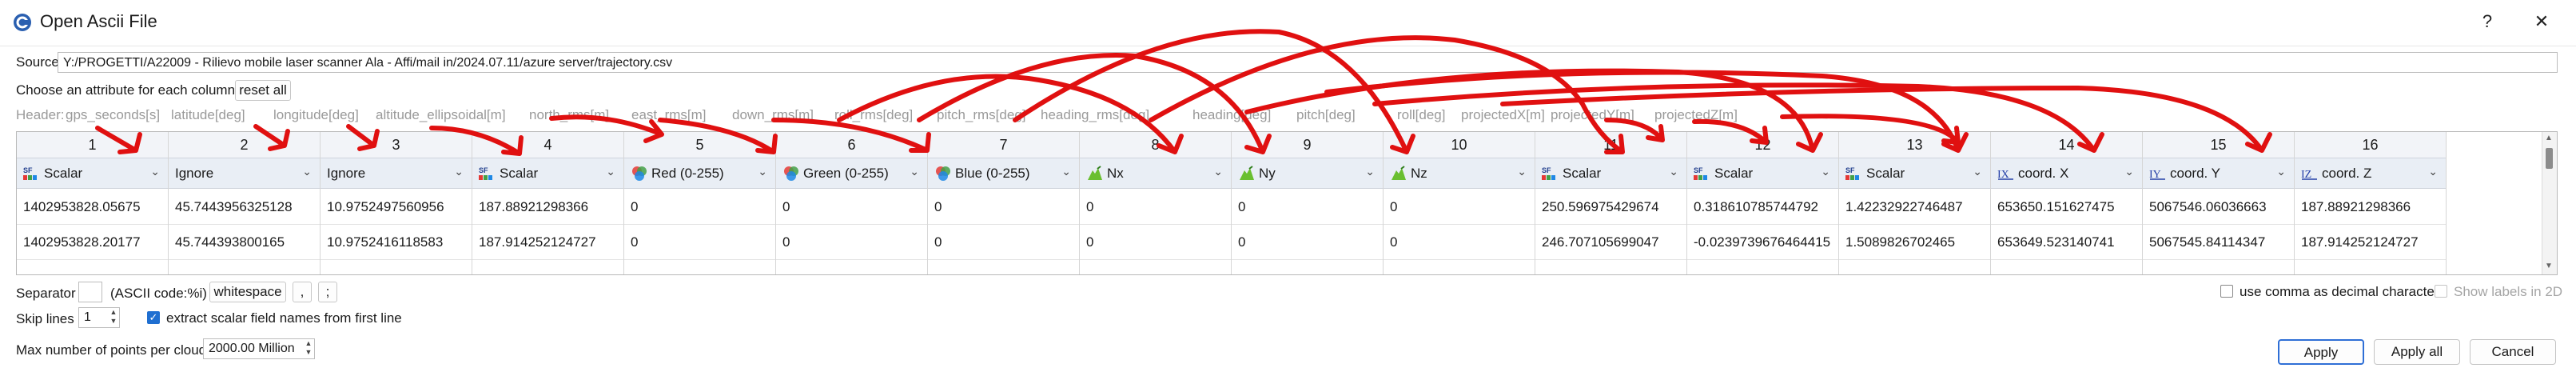 The image size is (2576, 380). What do you see at coordinates (846, 173) in the screenshot?
I see `column-type-label: Green (0-255)` at bounding box center [846, 173].